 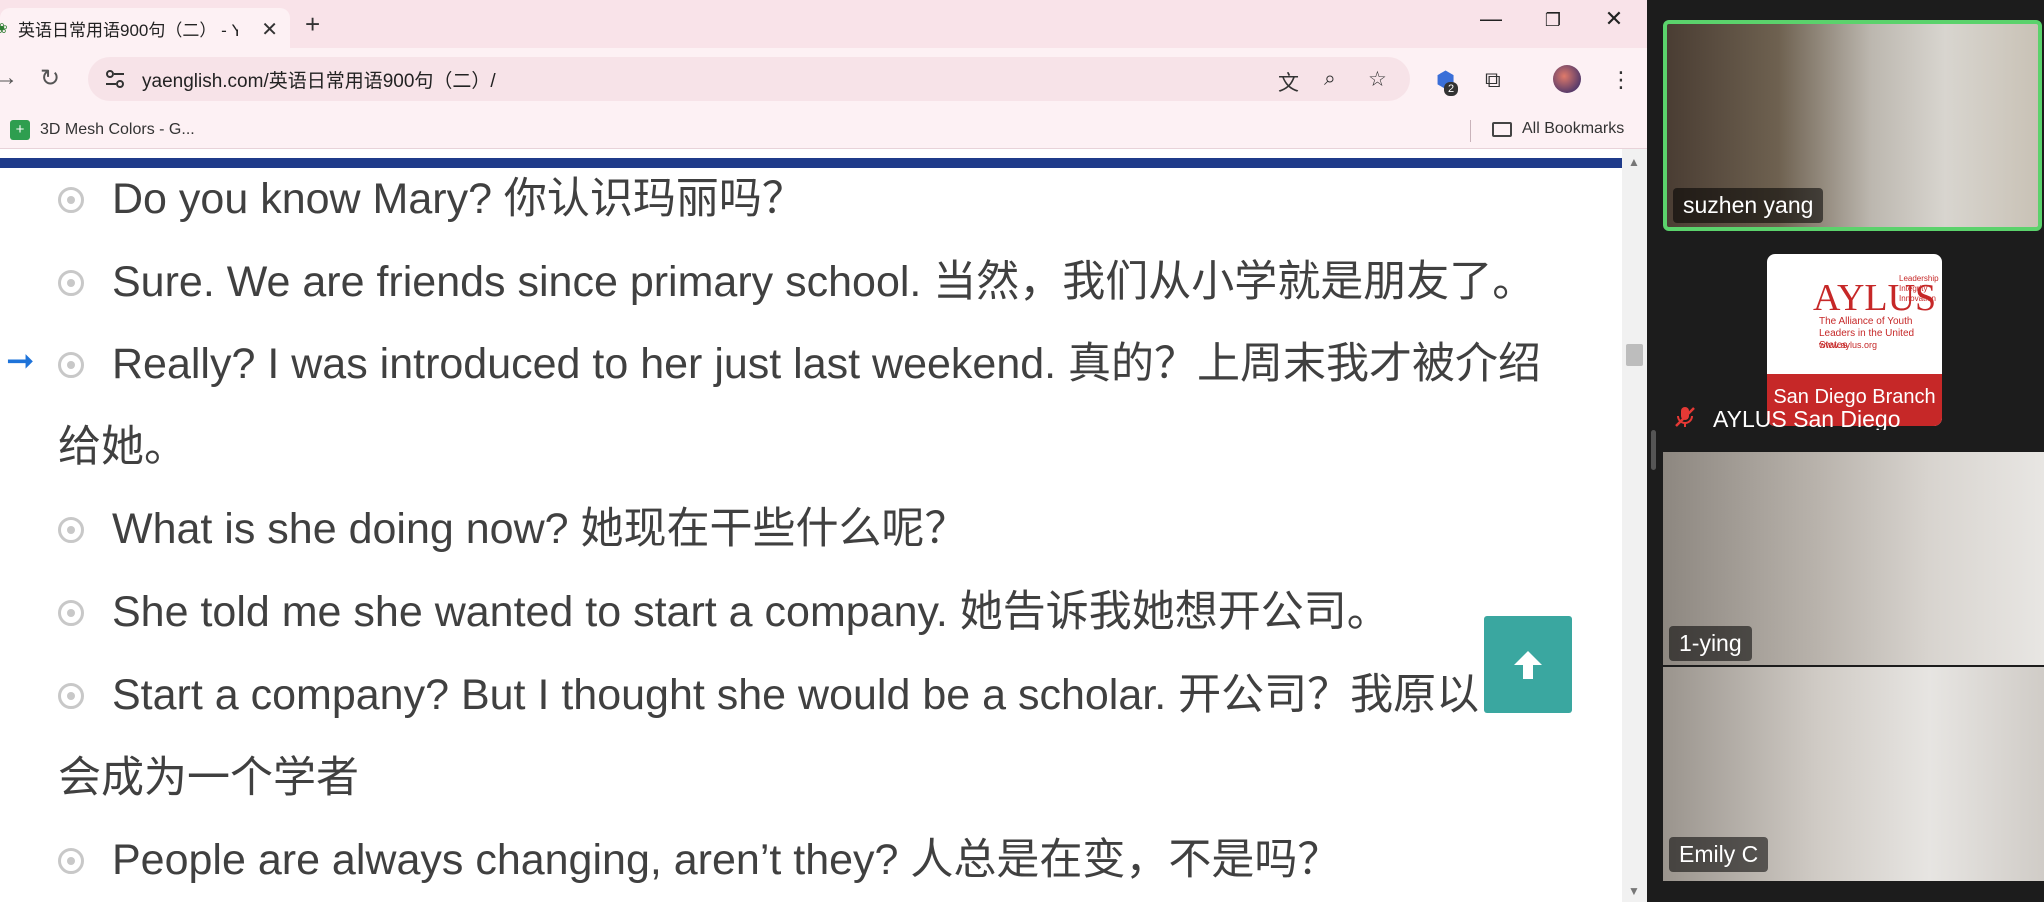 What do you see at coordinates (1634, 891) in the screenshot?
I see `scroll-down-icon: ▼` at bounding box center [1634, 891].